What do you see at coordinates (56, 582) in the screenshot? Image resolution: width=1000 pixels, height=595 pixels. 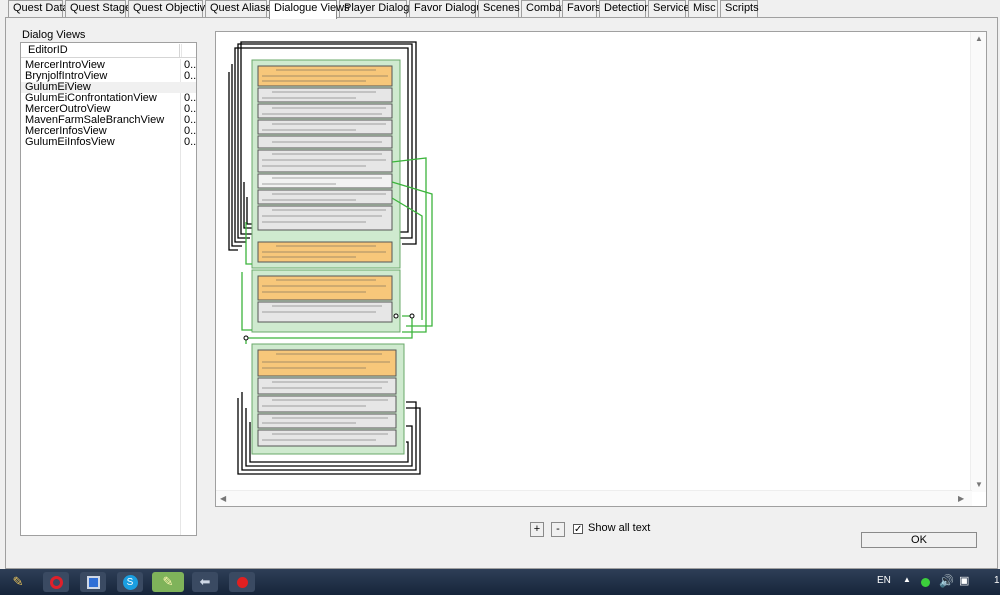 I see `opera-icon` at bounding box center [56, 582].